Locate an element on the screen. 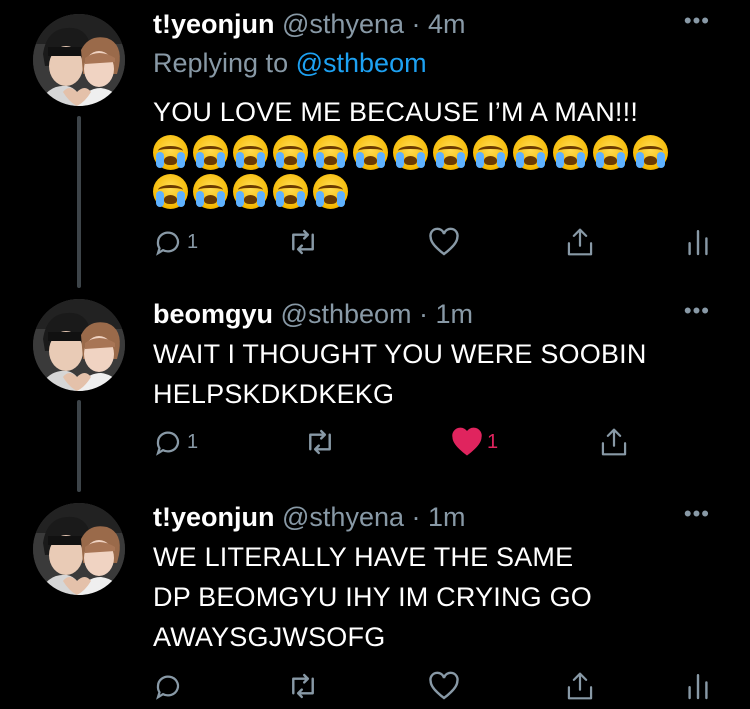  tweet-actions: 1 1 is located at coordinates (433, 442).